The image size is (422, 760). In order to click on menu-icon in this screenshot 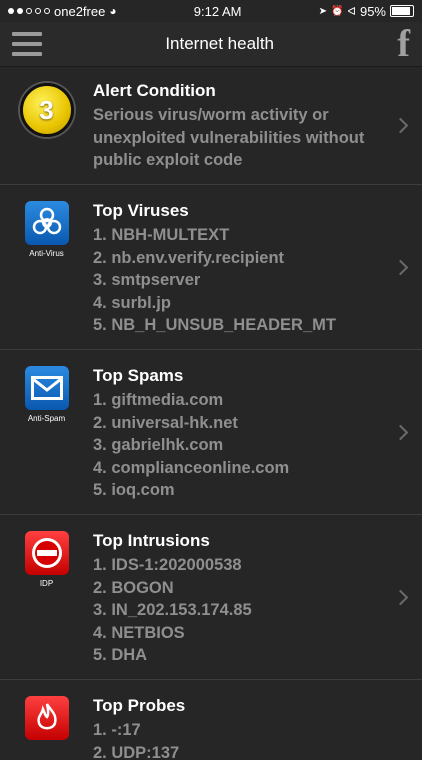, I will do `click(27, 44)`.